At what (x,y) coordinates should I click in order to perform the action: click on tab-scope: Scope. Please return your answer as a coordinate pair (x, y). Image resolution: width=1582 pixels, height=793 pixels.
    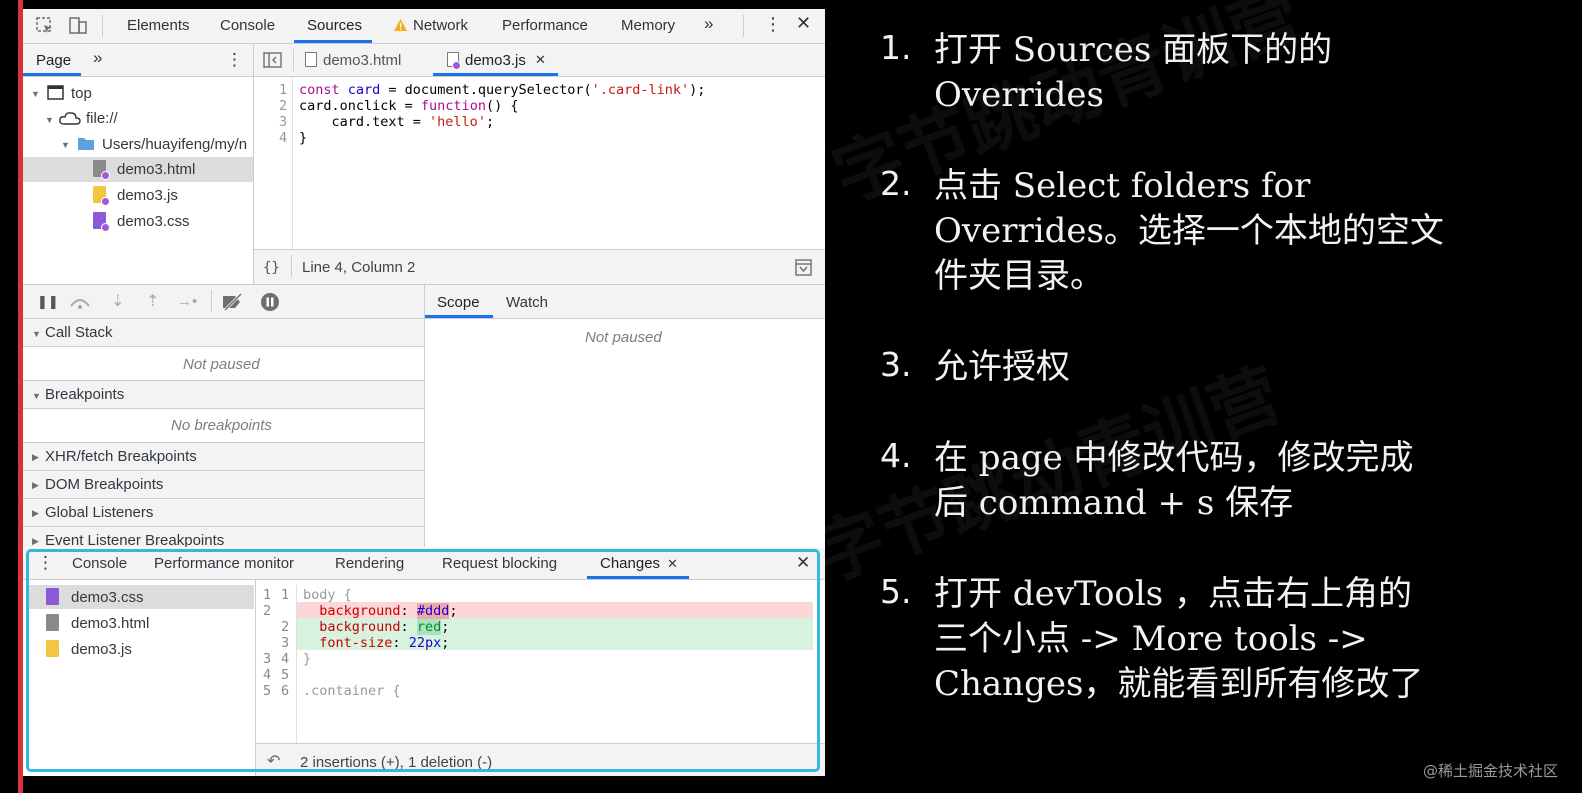
    Looking at the image, I should click on (458, 303).